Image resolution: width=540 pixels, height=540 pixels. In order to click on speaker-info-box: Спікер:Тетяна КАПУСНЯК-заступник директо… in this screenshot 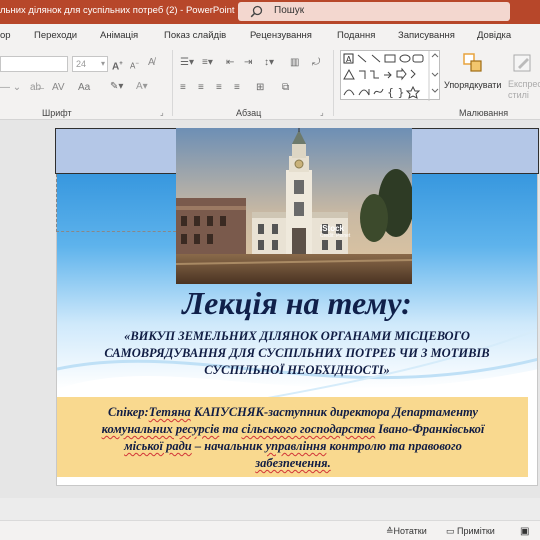, I will do `click(292, 437)`.